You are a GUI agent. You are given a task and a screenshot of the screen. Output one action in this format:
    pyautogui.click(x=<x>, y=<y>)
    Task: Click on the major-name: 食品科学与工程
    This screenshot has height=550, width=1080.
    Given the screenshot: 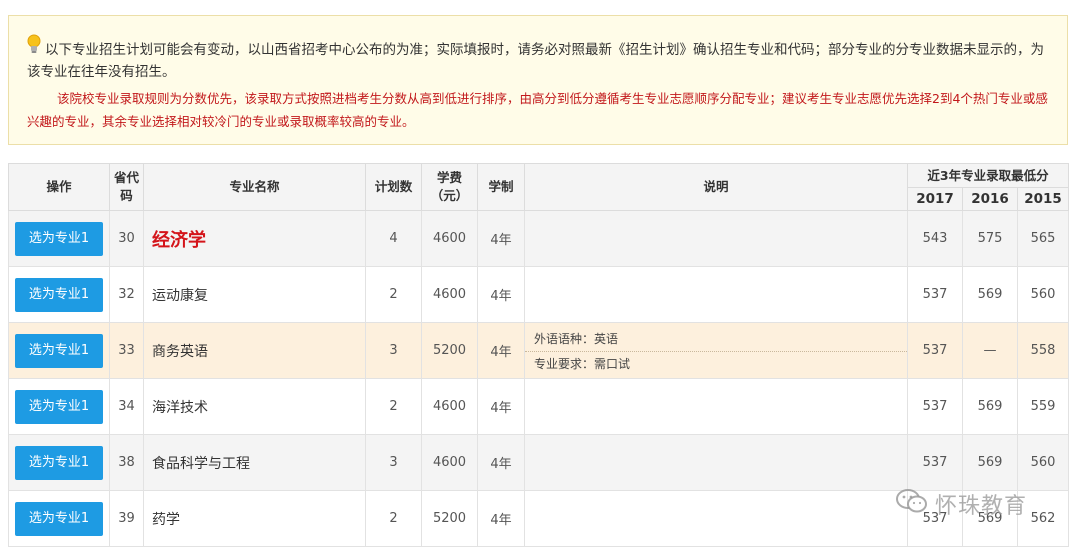 What is the action you would take?
    pyautogui.click(x=254, y=462)
    